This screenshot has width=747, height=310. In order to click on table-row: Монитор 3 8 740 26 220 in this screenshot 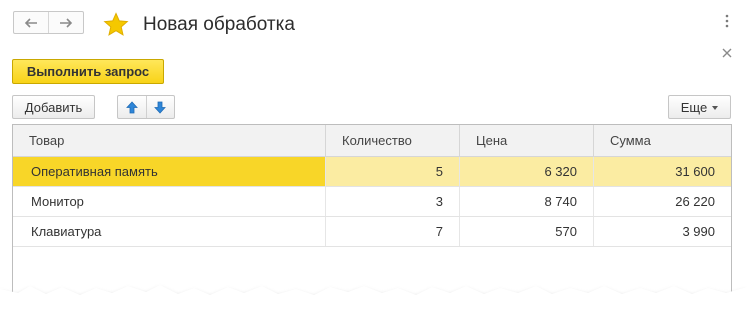, I will do `click(372, 202)`.